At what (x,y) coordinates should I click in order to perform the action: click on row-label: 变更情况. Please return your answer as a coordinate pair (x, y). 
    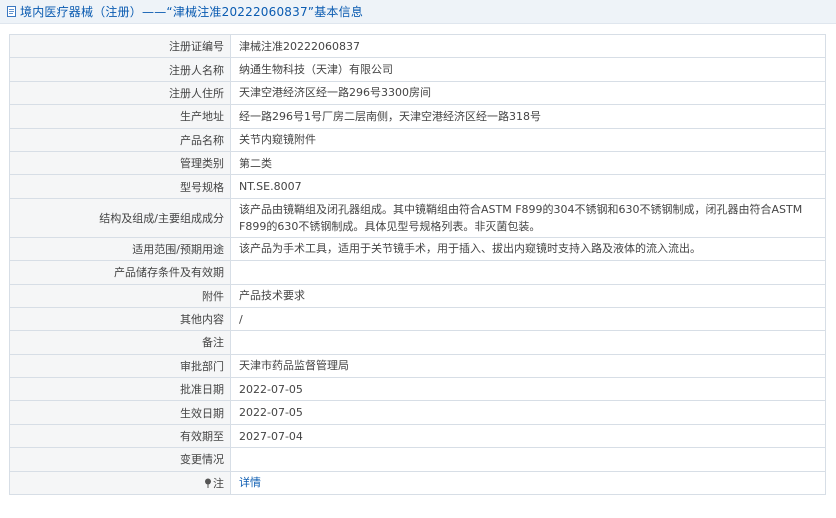
    Looking at the image, I should click on (120, 459).